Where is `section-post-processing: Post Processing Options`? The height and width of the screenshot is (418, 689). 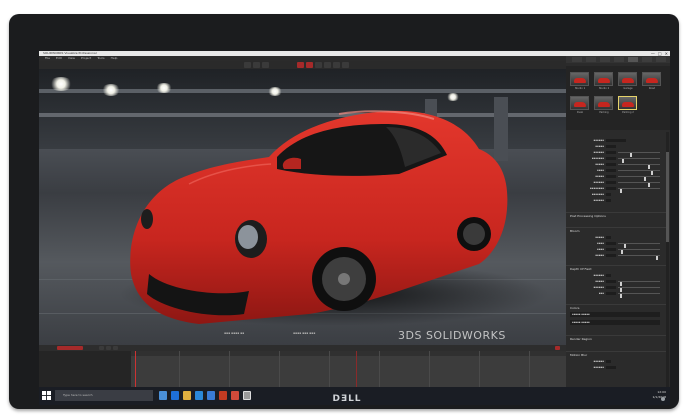
section-post-processing: Post Processing Options is located at coordinates (616, 215).